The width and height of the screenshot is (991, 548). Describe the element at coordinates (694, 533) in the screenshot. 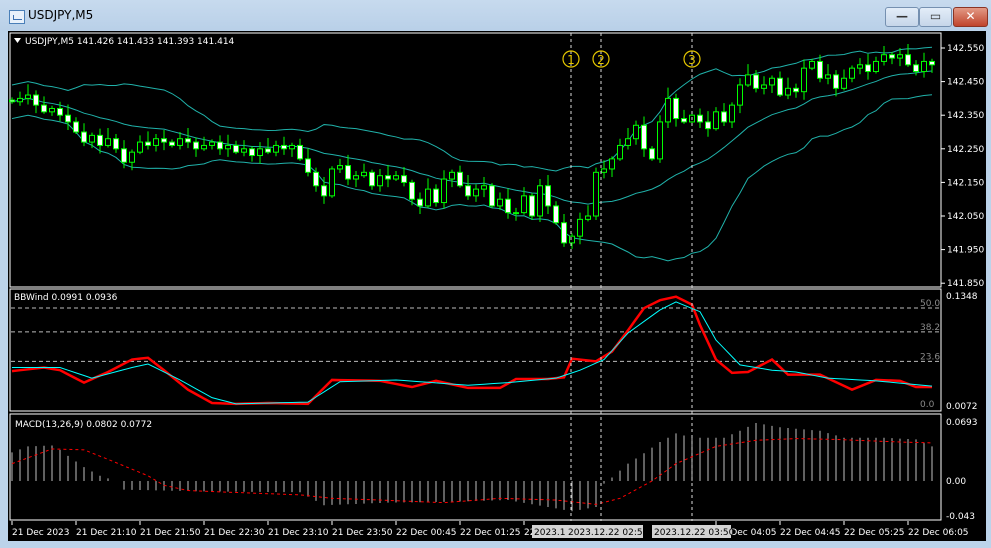

I see `crosshair-time-label: 2023.12.22 03:50` at that location.